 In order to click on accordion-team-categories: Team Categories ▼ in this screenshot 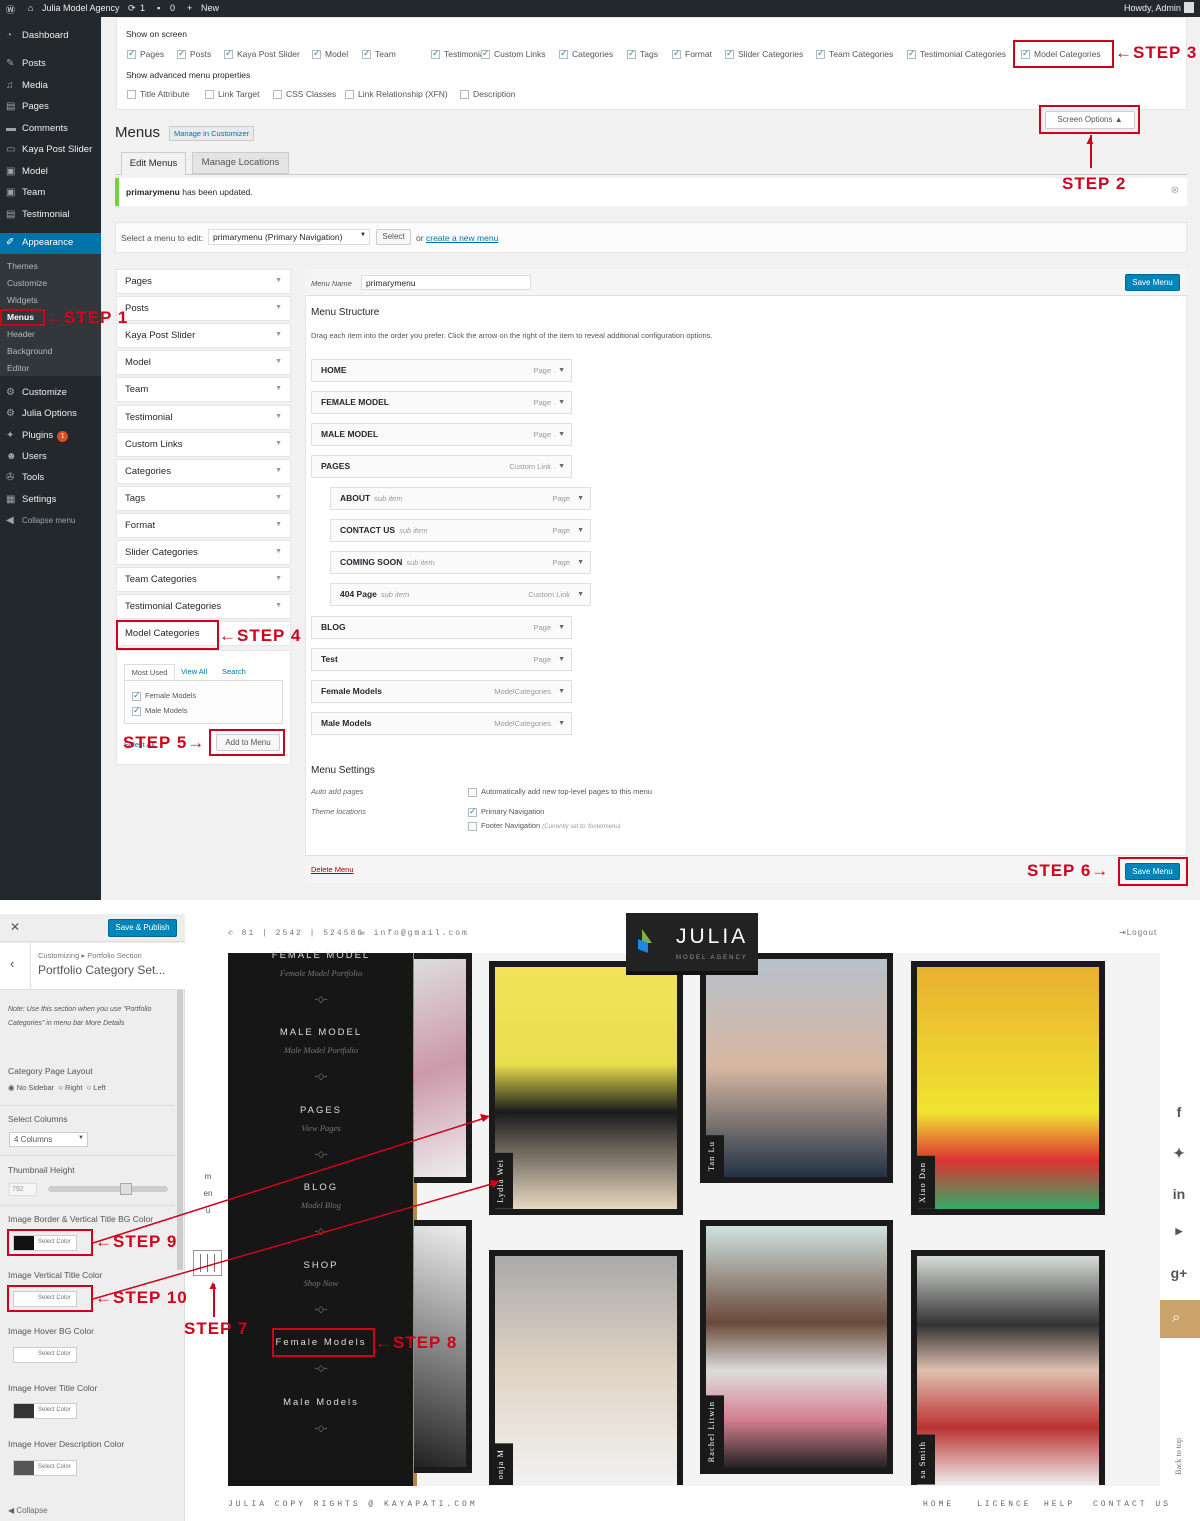, I will do `click(203, 580)`.